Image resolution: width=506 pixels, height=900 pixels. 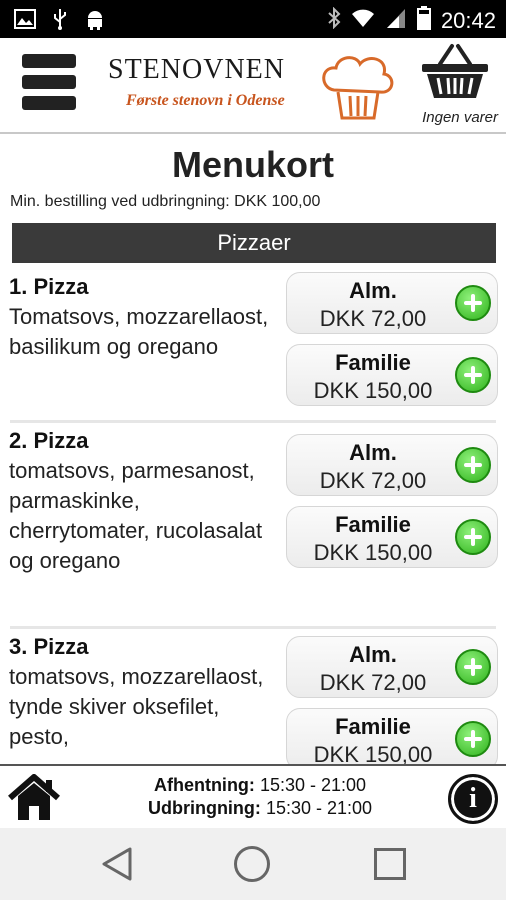 What do you see at coordinates (334, 20) in the screenshot?
I see `bluetooth-icon` at bounding box center [334, 20].